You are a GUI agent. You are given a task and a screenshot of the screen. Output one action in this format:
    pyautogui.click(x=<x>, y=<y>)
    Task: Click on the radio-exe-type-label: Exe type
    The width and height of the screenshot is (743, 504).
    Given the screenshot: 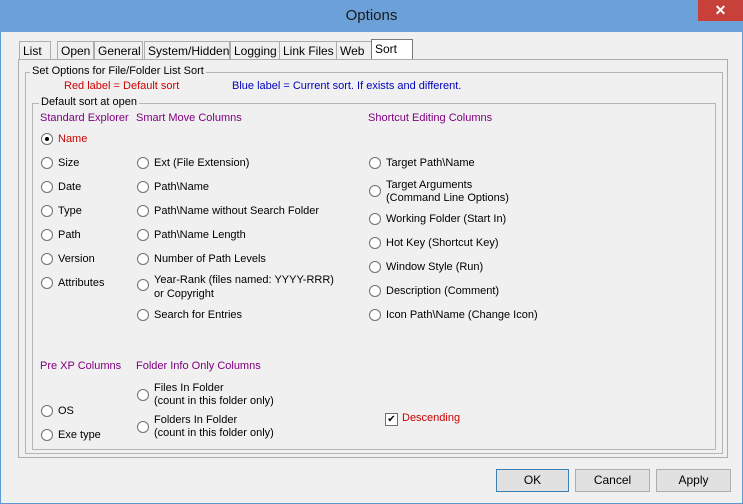 What is the action you would take?
    pyautogui.click(x=79, y=435)
    